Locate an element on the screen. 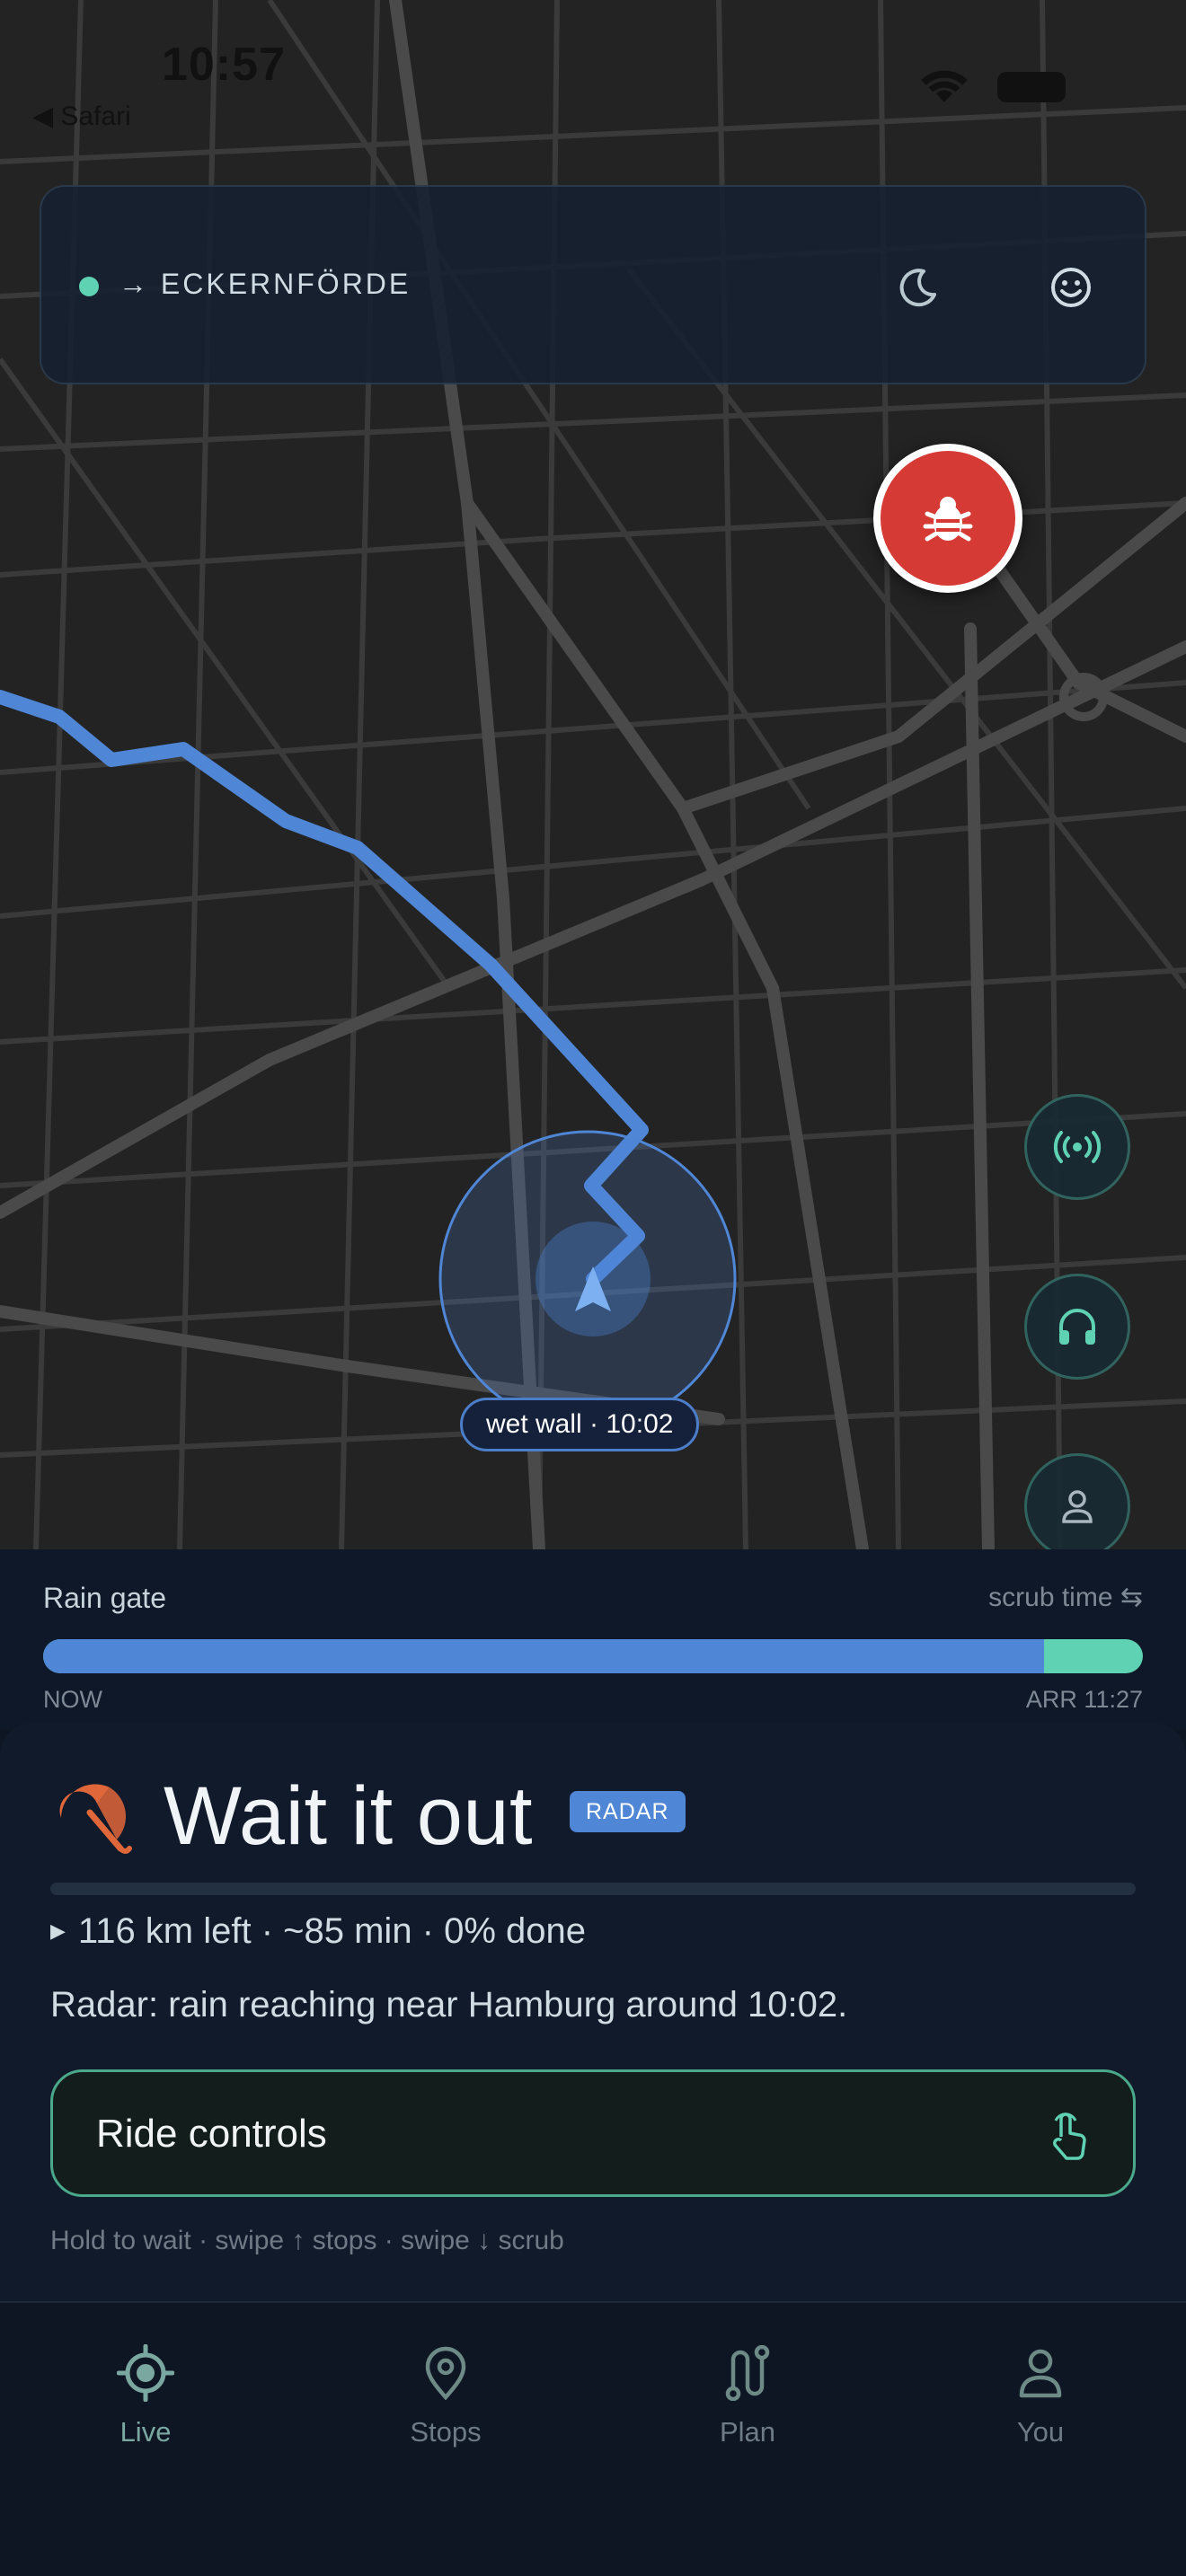 This screenshot has width=1186, height=2576. smile-icon is located at coordinates (1071, 287).